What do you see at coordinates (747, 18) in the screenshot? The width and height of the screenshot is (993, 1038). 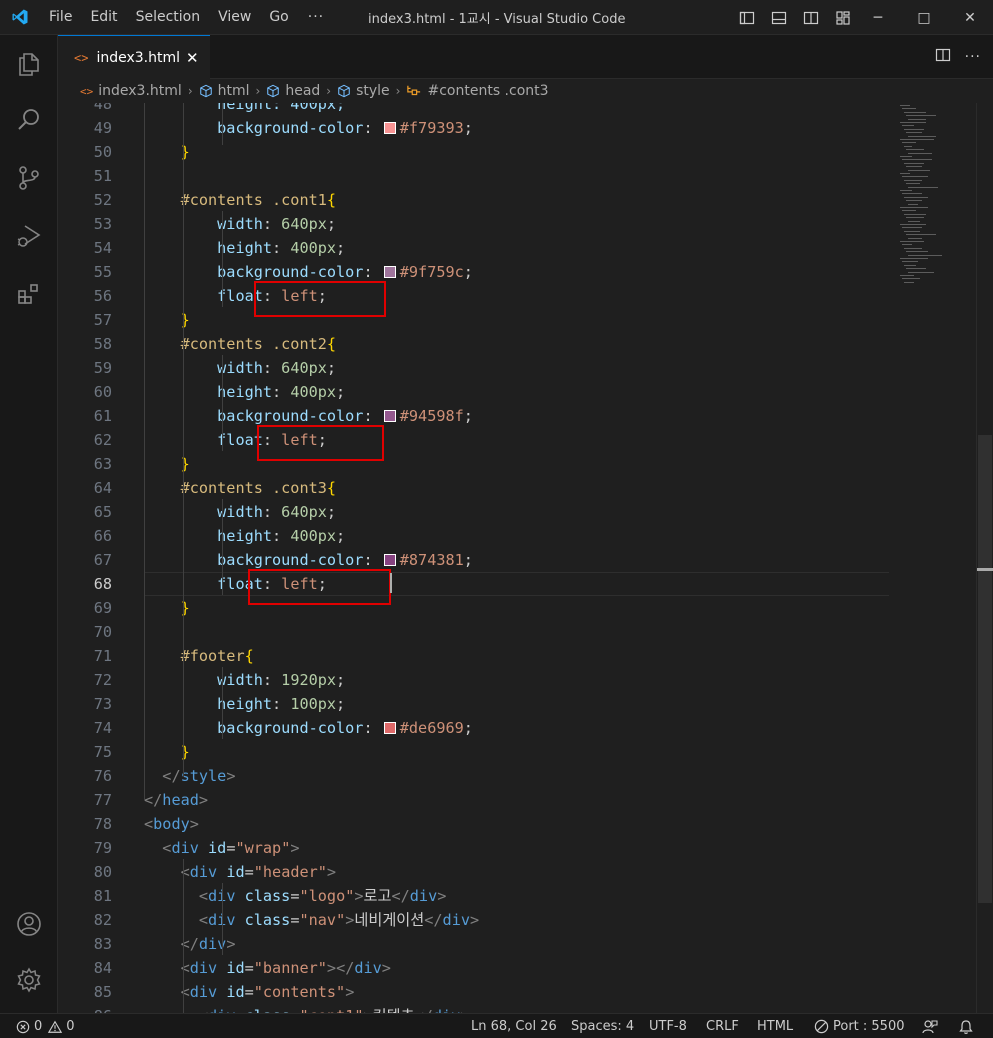 I see `toggle-primary-sidebar-icon` at bounding box center [747, 18].